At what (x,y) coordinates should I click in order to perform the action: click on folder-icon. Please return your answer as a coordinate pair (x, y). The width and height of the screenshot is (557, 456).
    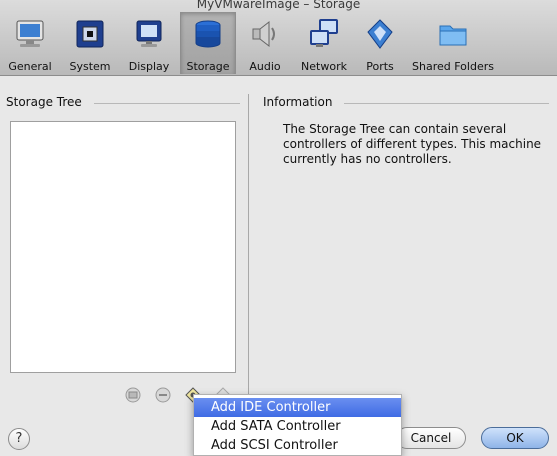
    Looking at the image, I should click on (453, 34).